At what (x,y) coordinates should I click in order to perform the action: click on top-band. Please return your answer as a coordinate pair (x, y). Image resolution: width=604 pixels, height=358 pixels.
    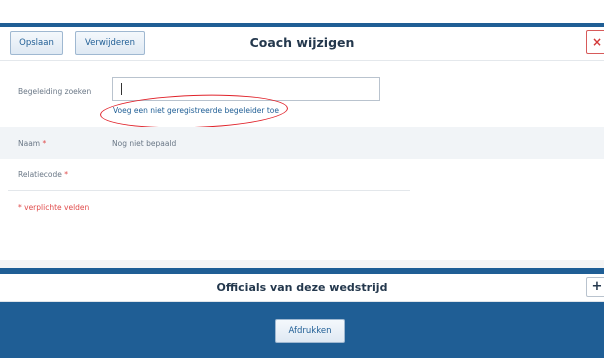
    Looking at the image, I should click on (302, 11).